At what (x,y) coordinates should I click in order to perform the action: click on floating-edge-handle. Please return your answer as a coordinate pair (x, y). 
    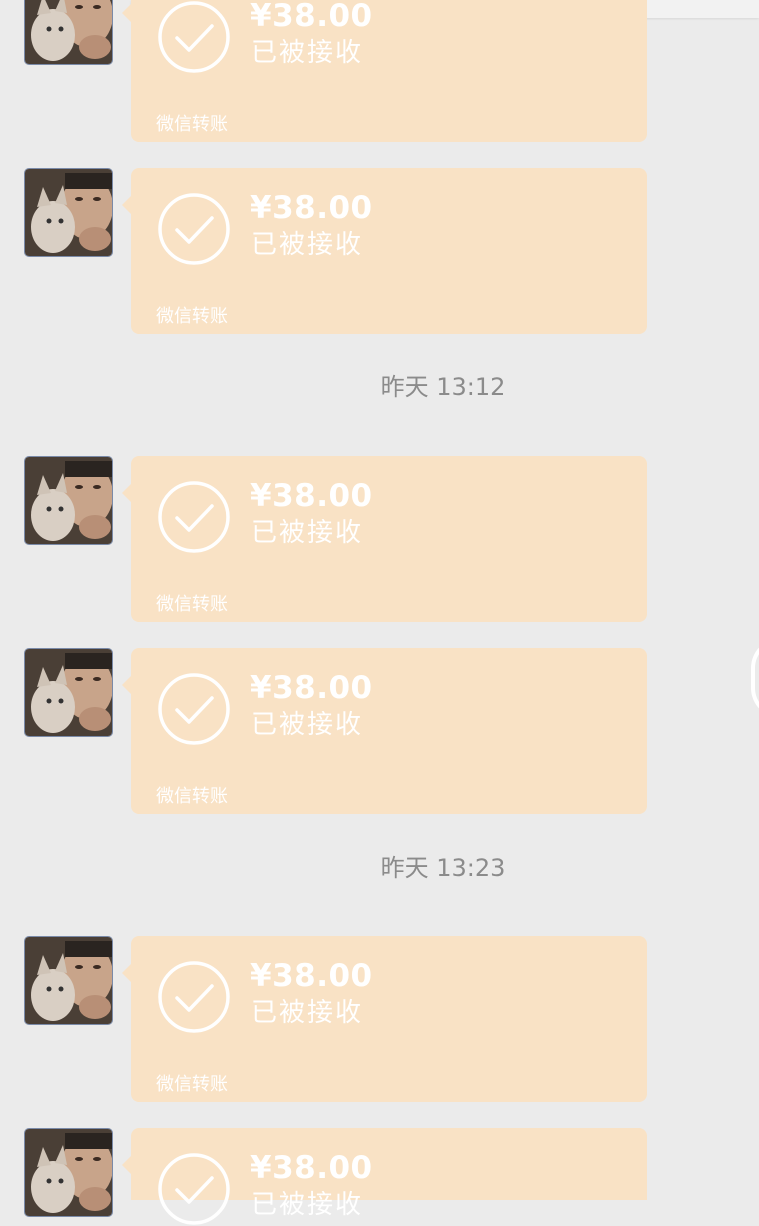
    Looking at the image, I should click on (755, 678).